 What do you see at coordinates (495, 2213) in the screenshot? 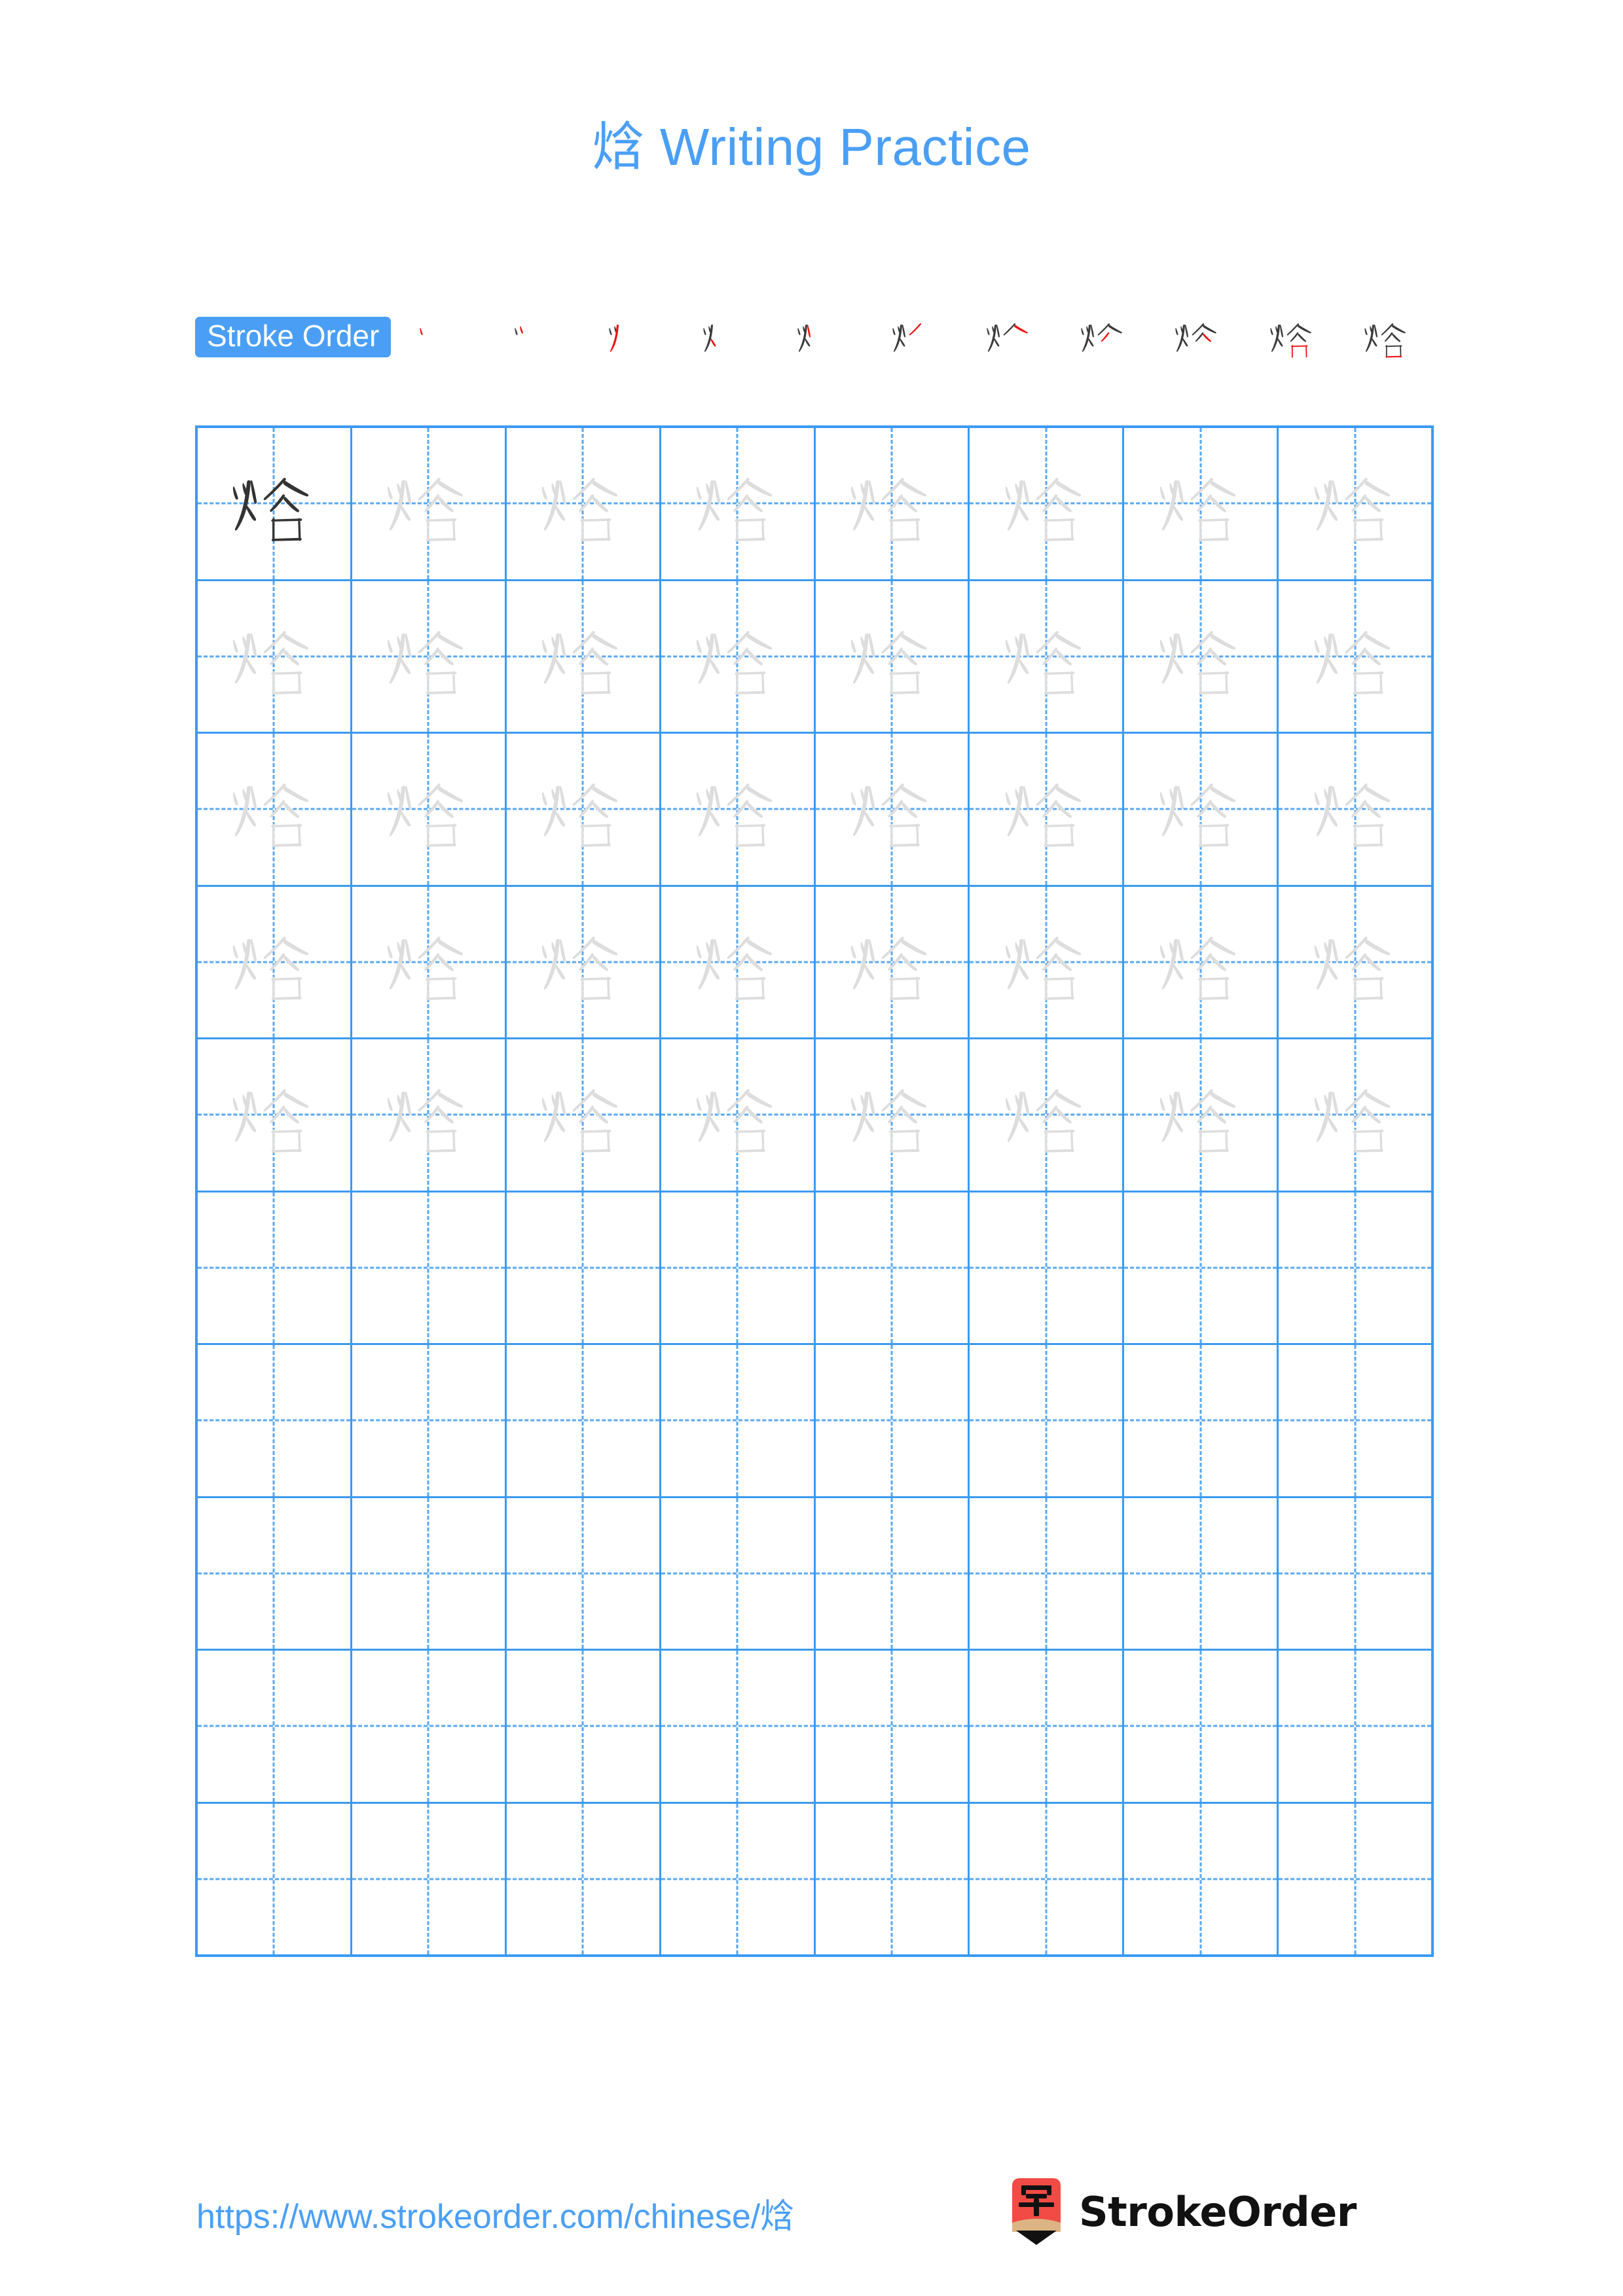
I see `footer-url: https://www.strokeorder.com/chinese/焓` at bounding box center [495, 2213].